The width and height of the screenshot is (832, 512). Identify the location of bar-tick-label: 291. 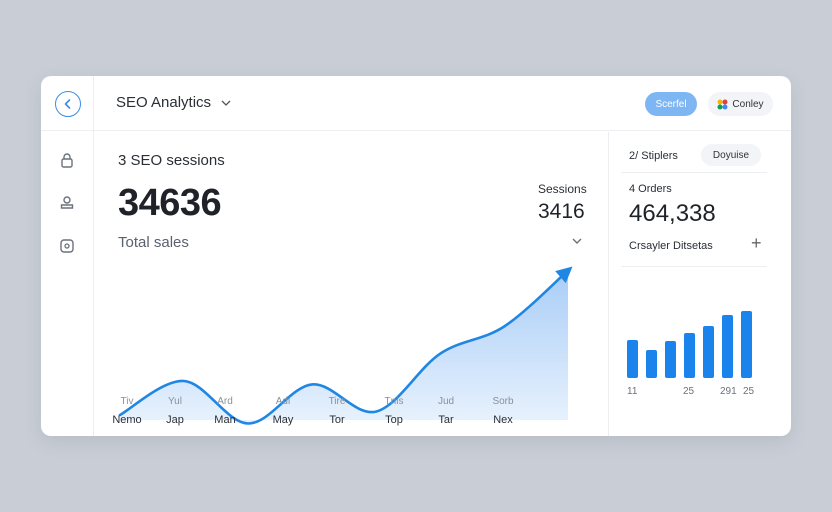
(728, 391).